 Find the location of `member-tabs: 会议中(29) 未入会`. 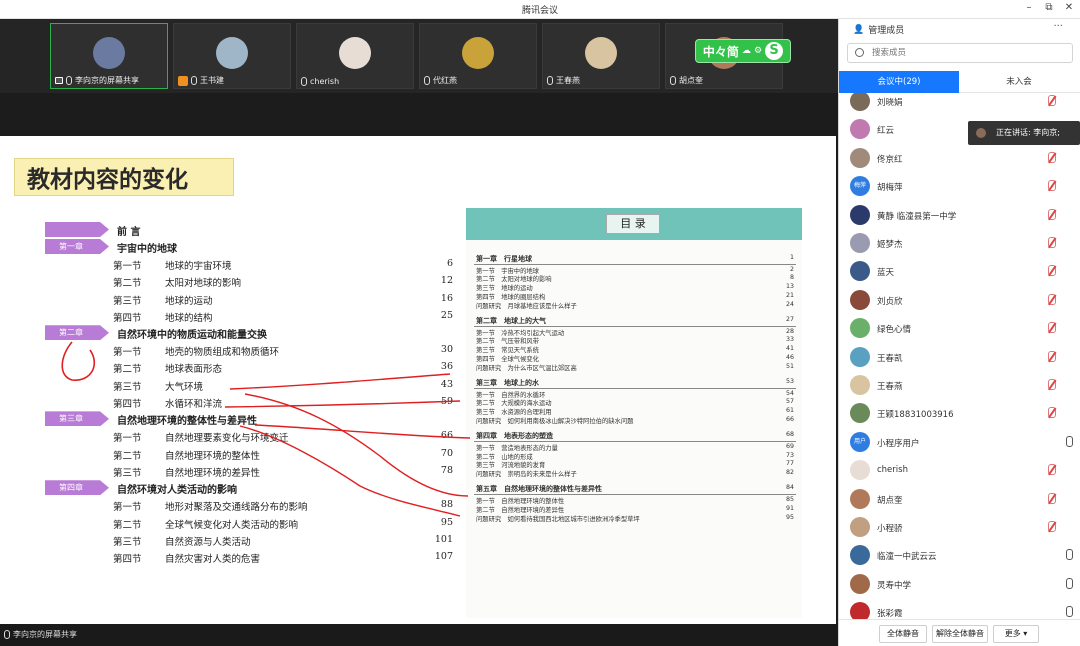

member-tabs: 会议中(29) 未入会 is located at coordinates (959, 82).